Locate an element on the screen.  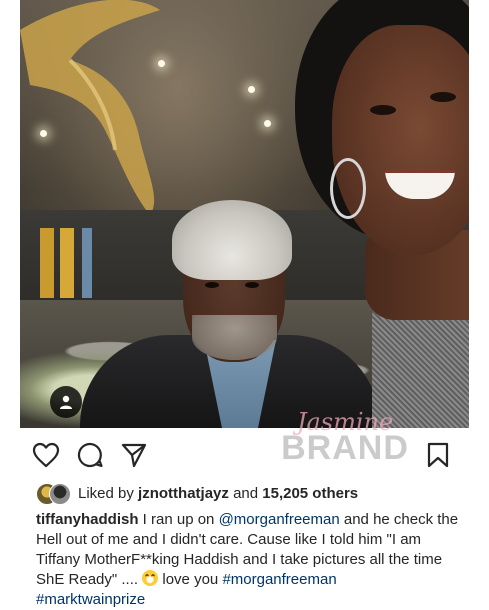
save-button is located at coordinates (438, 455).